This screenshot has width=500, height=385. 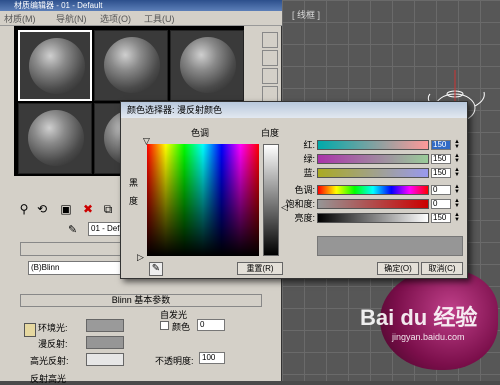 I want to click on assign-material-icon: ▣, so click(x=66, y=209).